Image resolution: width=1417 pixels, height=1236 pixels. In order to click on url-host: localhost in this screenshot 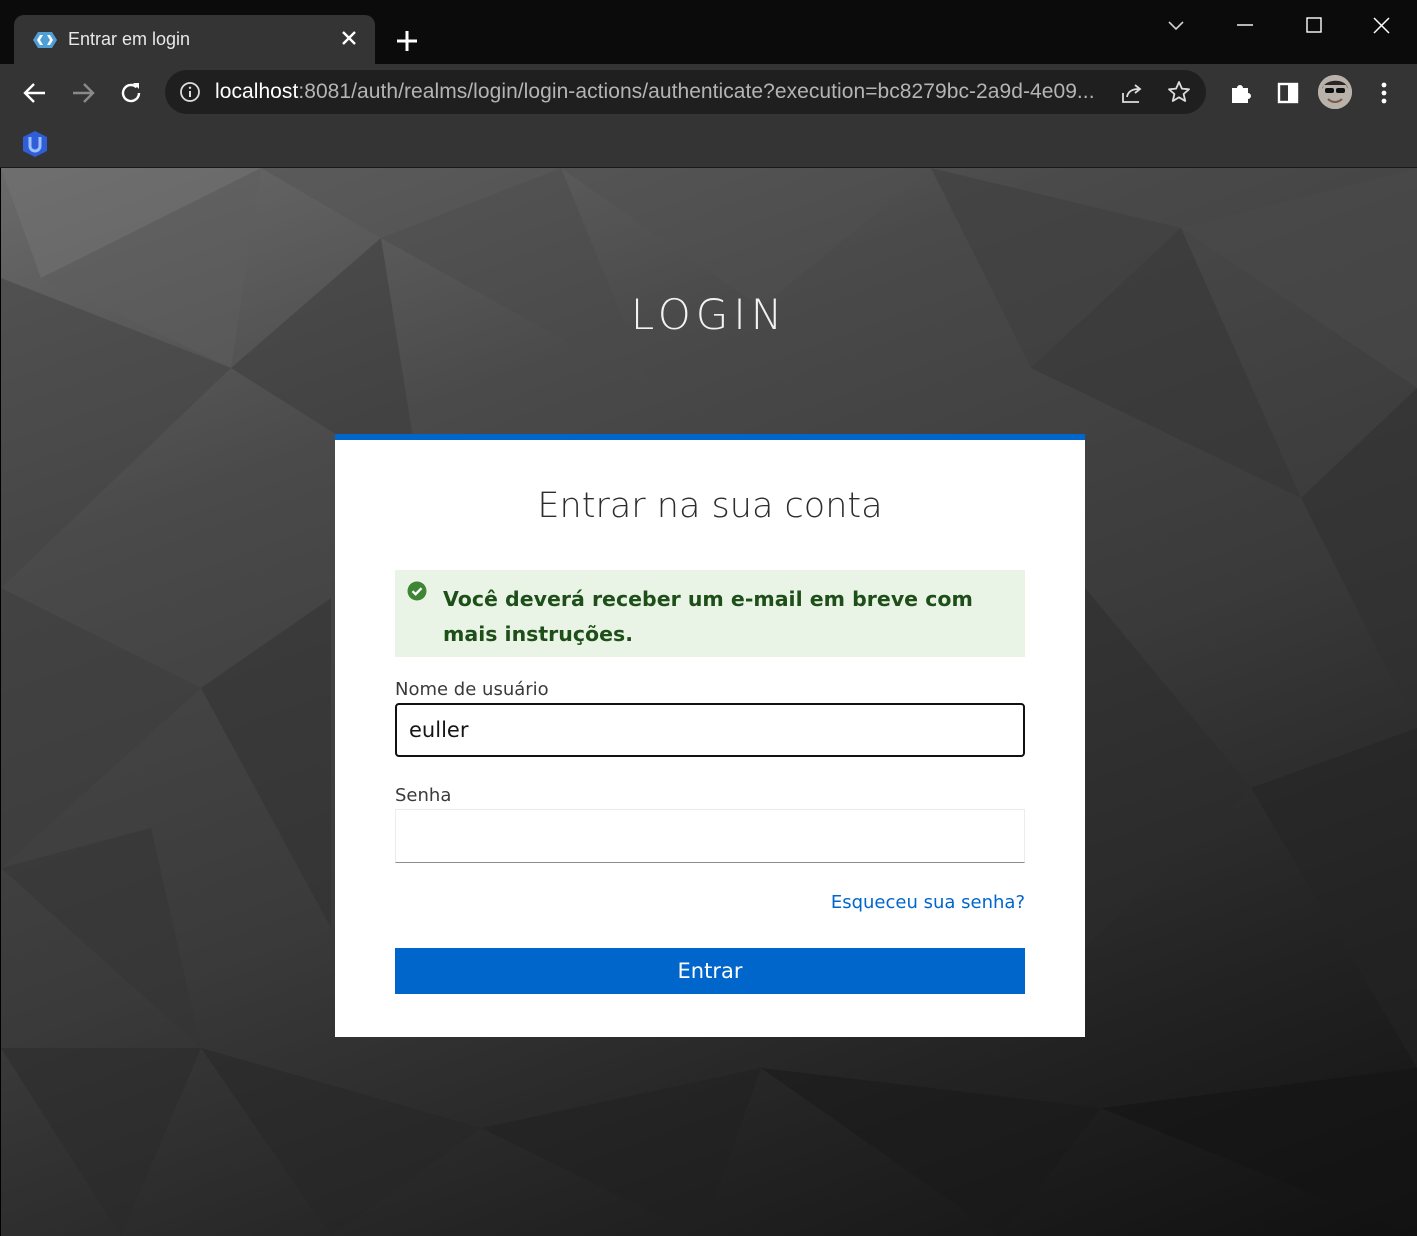, I will do `click(257, 91)`.